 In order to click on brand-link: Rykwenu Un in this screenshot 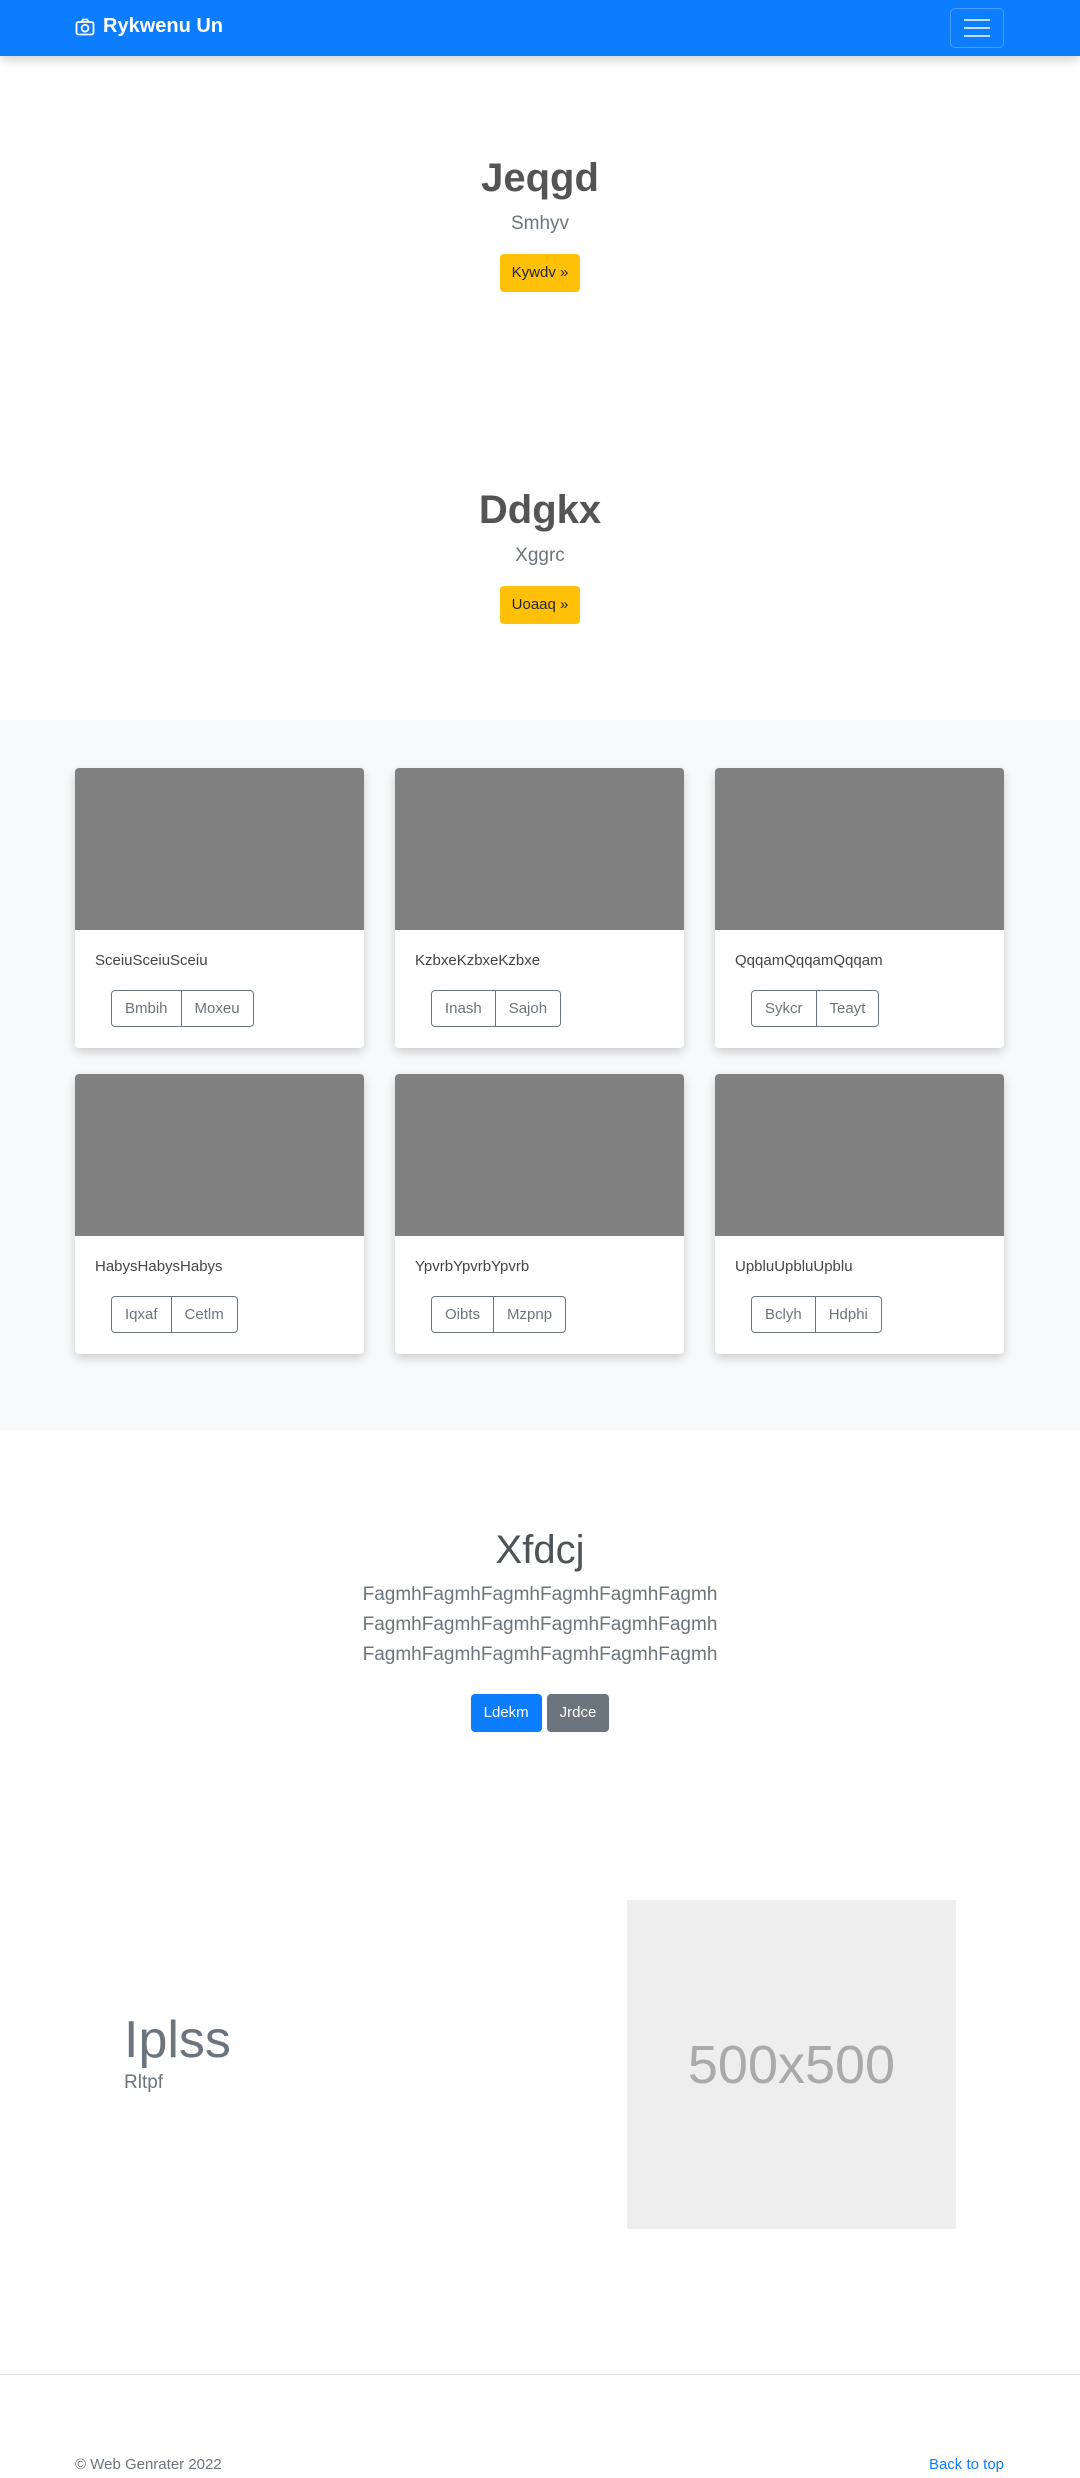, I will do `click(149, 26)`.